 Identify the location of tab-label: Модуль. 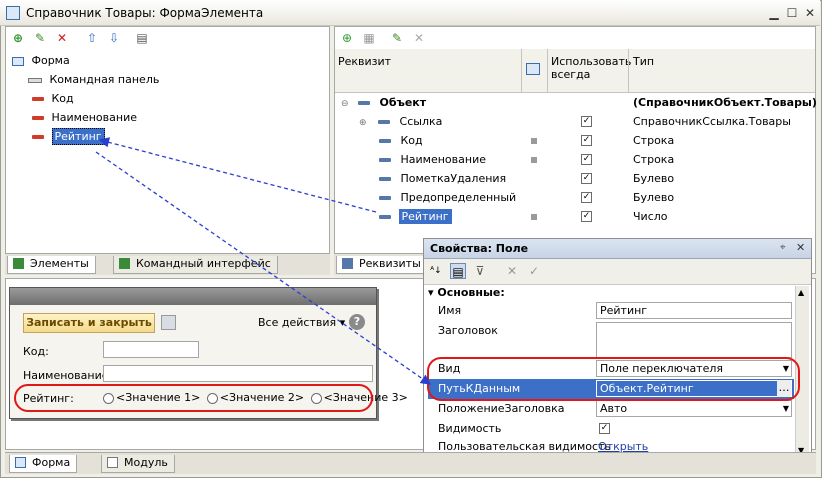
(146, 462).